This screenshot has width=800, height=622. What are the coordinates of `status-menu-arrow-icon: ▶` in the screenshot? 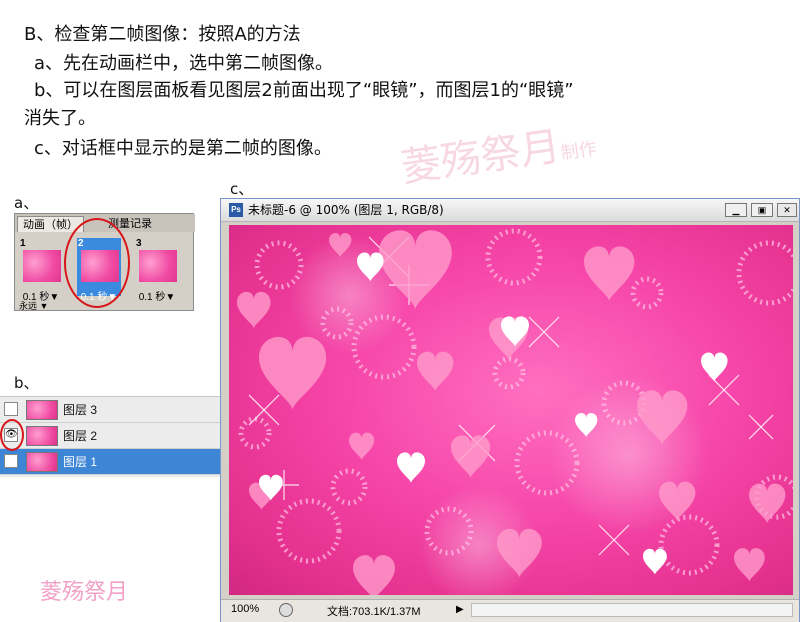 It's located at (460, 609).